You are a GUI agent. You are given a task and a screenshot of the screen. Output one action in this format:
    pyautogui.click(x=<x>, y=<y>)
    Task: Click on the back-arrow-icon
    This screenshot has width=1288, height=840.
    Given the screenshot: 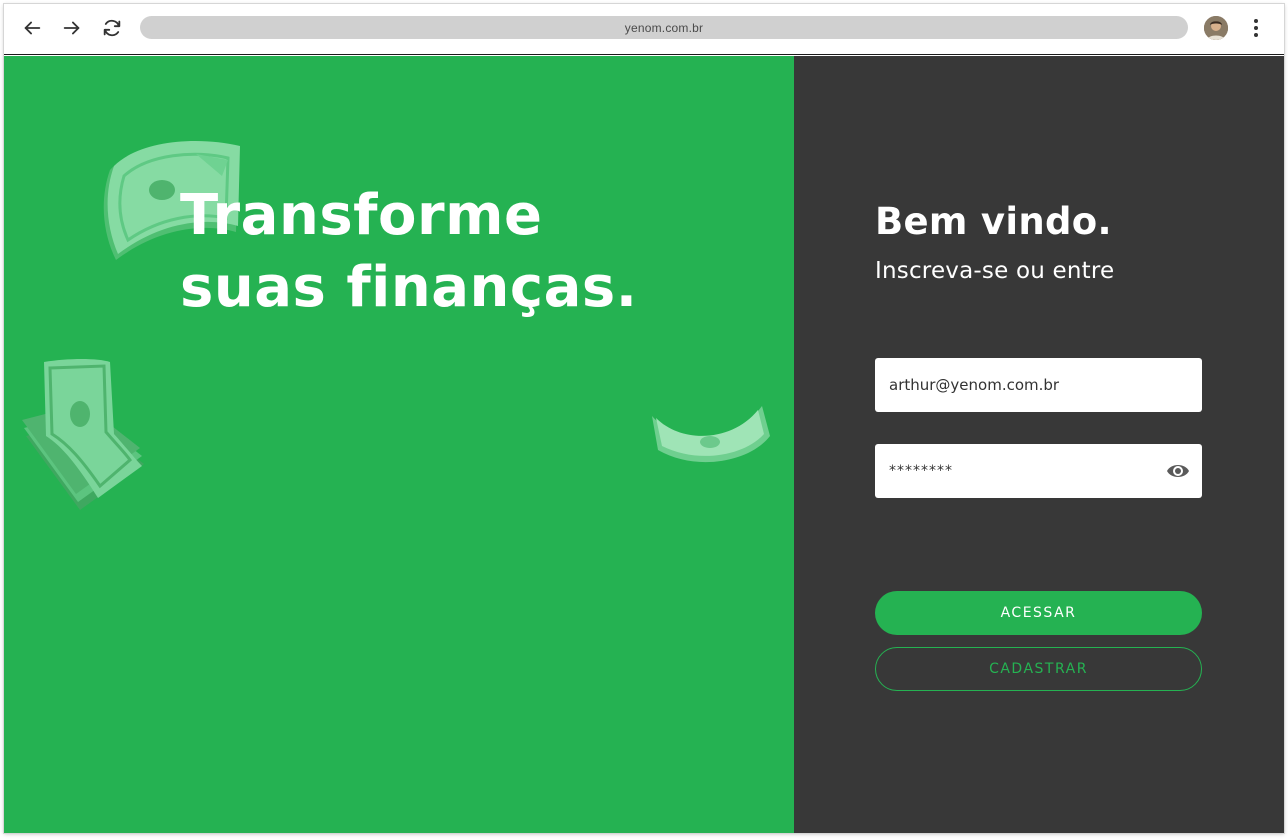 What is the action you would take?
    pyautogui.click(x=32, y=28)
    